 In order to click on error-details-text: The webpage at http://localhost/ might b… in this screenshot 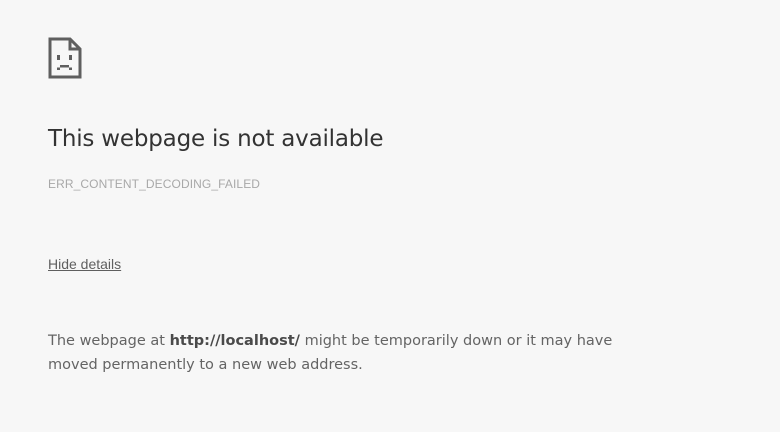, I will do `click(348, 353)`.